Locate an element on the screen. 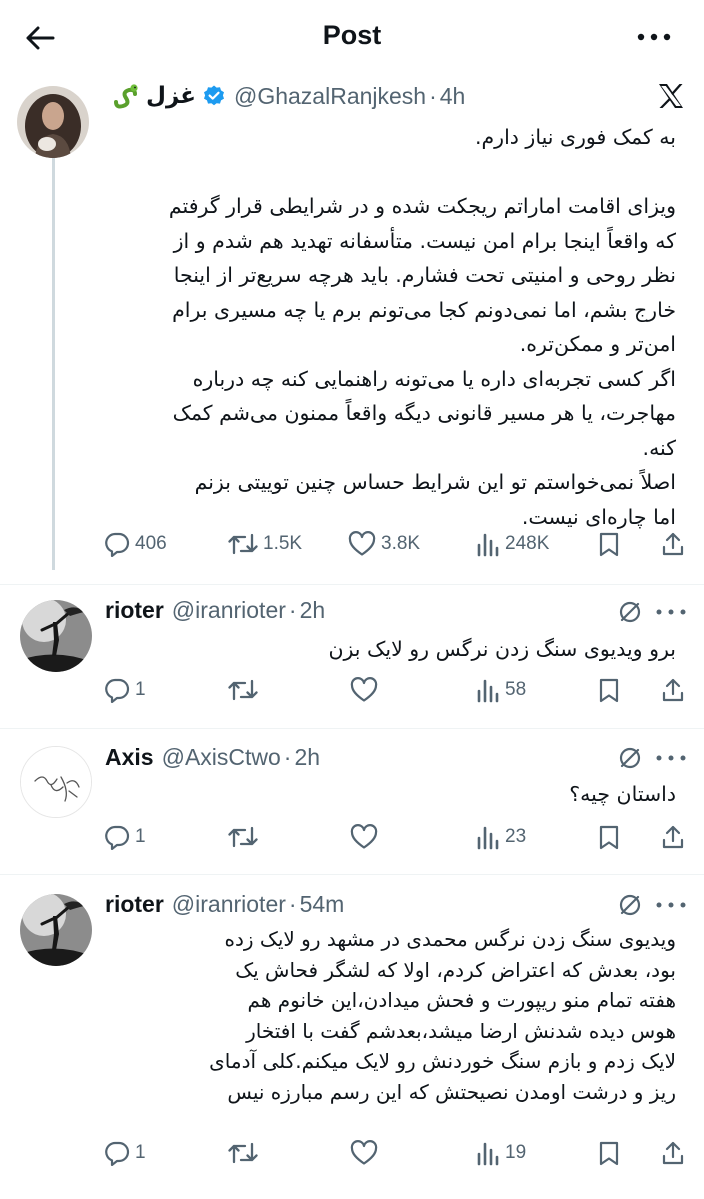 The width and height of the screenshot is (704, 1199). views-button: 23 is located at coordinates (501, 837).